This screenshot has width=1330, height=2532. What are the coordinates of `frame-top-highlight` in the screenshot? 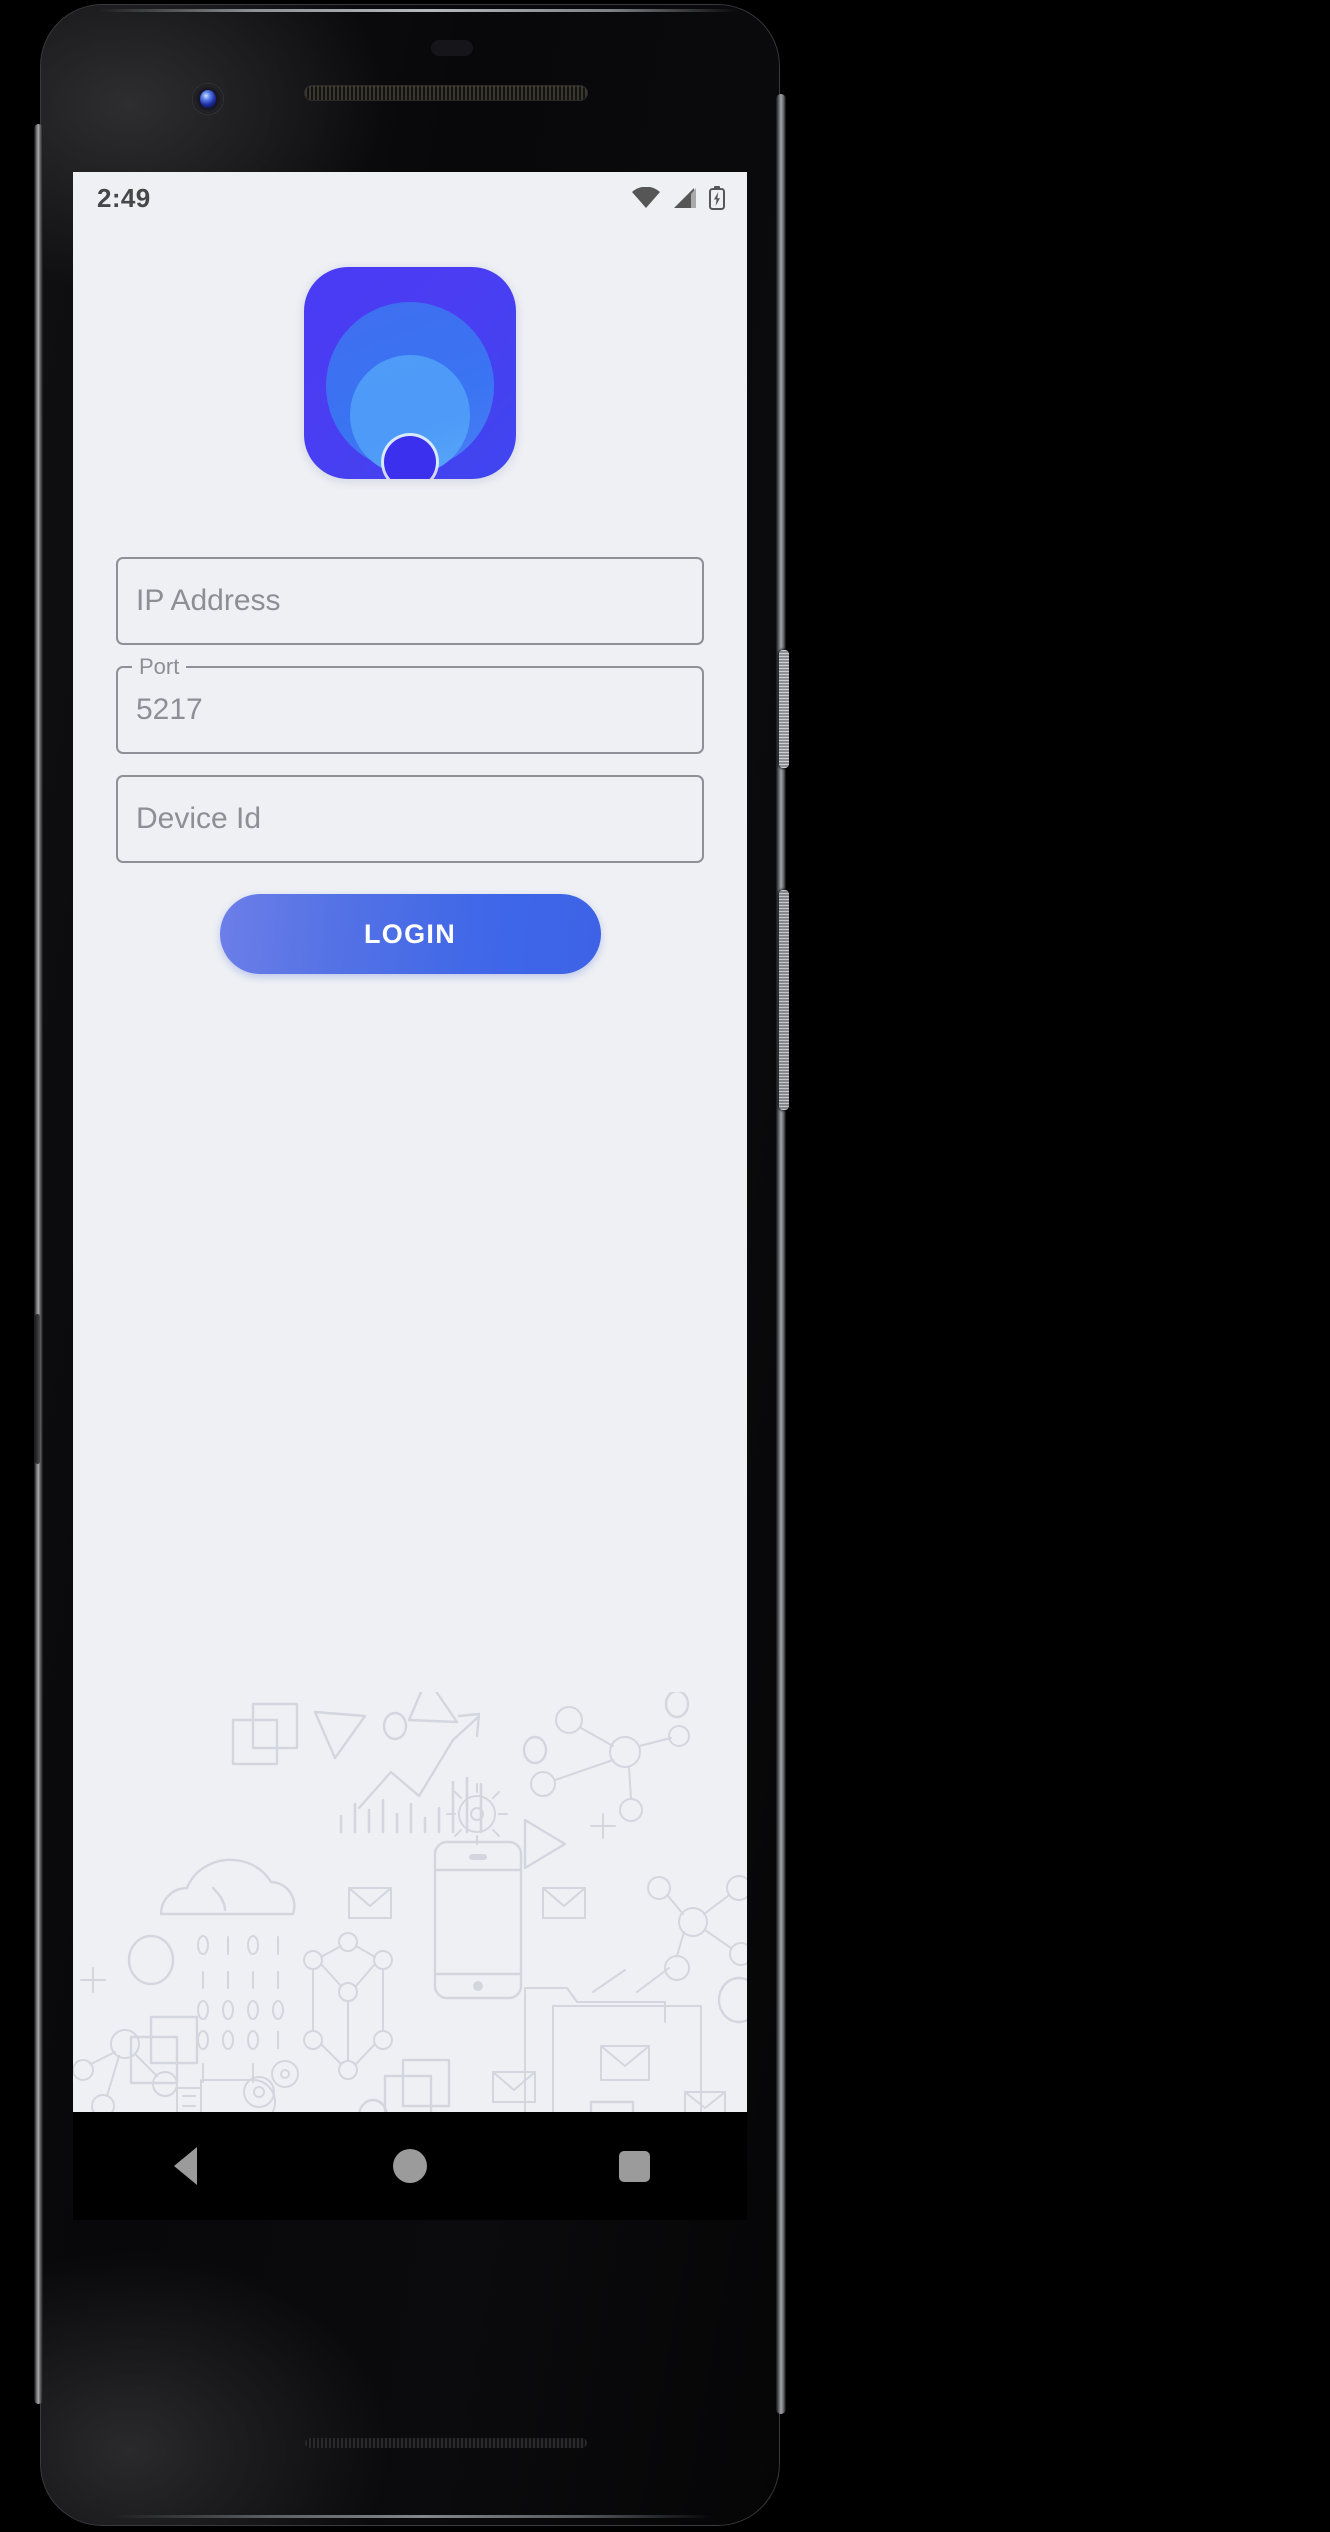 It's located at (418, 10).